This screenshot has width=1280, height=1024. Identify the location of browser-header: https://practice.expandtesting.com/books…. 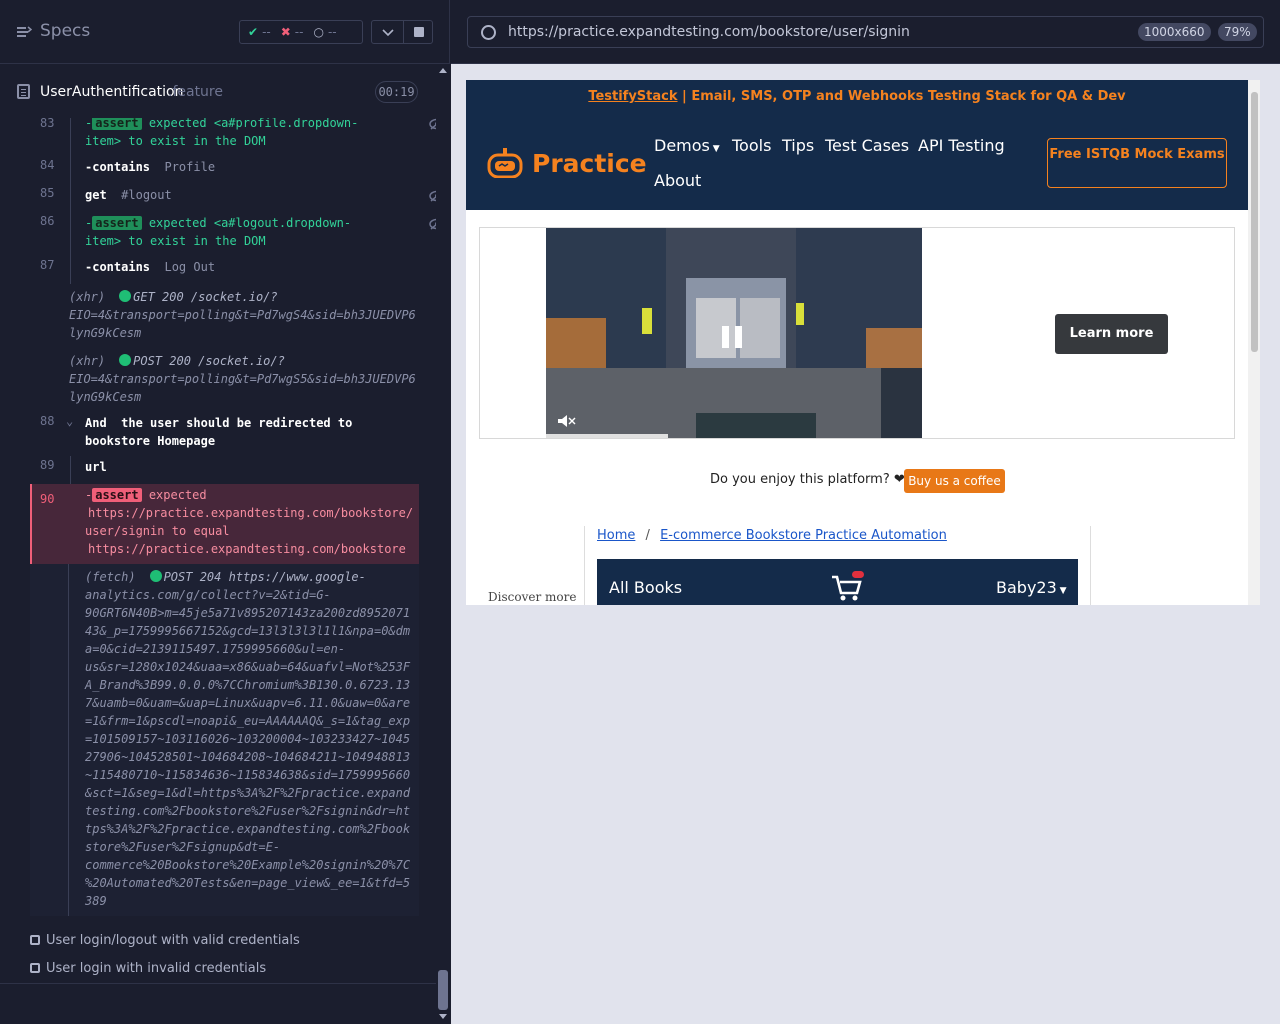
(865, 32).